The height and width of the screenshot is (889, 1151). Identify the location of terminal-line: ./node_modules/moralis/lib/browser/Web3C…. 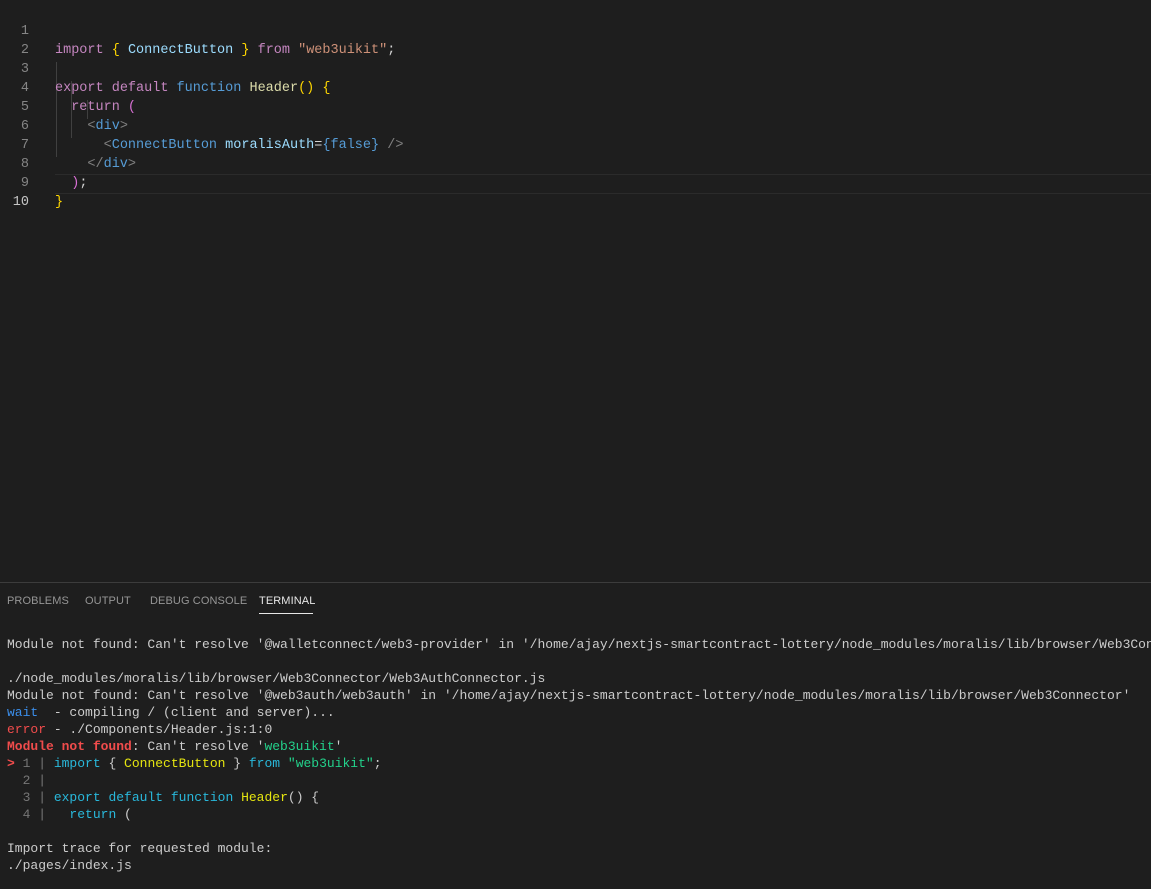
(276, 678).